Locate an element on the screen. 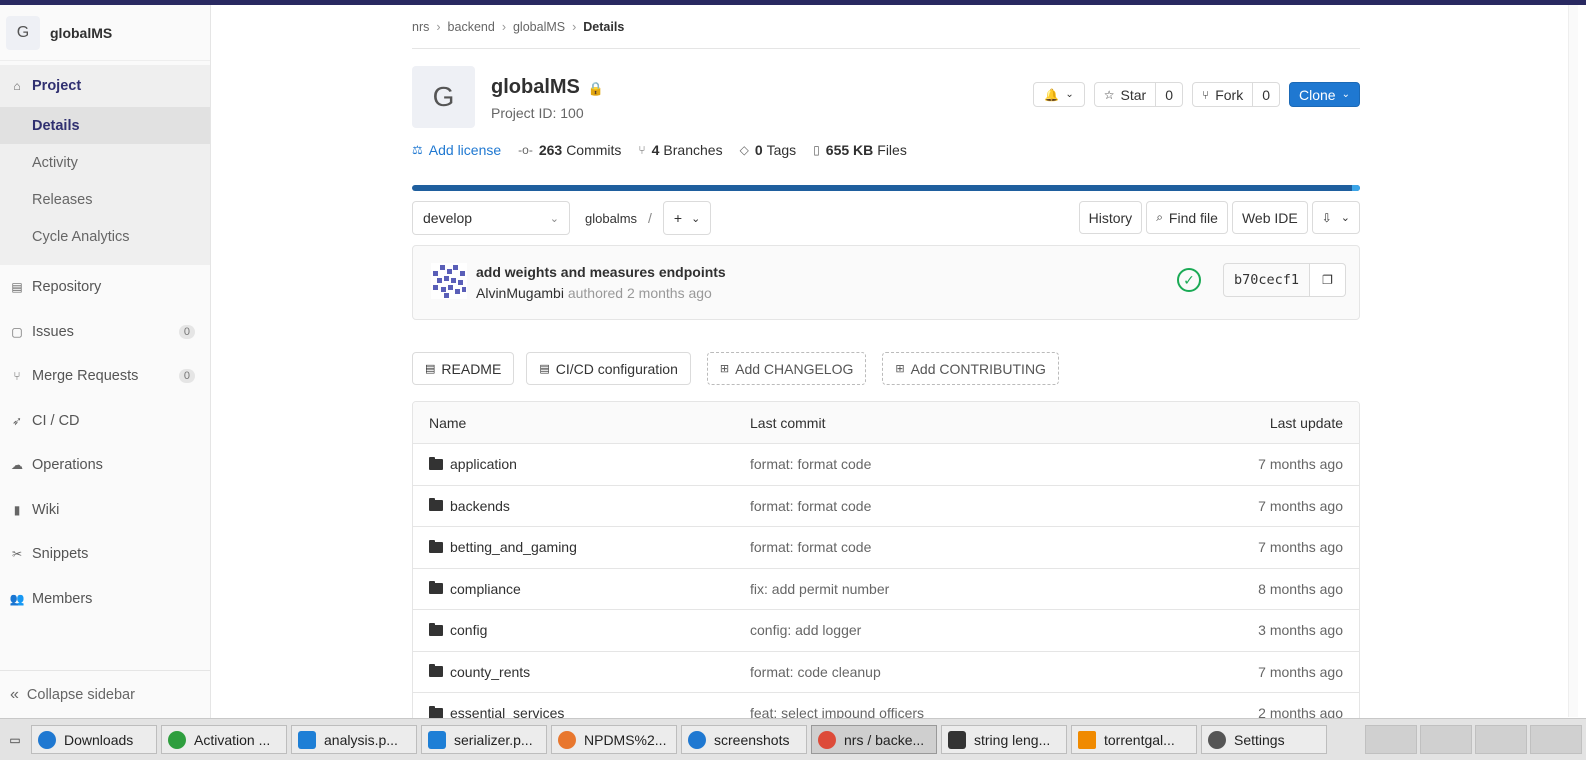  breadcrumb-link: nrs is located at coordinates (420, 27).